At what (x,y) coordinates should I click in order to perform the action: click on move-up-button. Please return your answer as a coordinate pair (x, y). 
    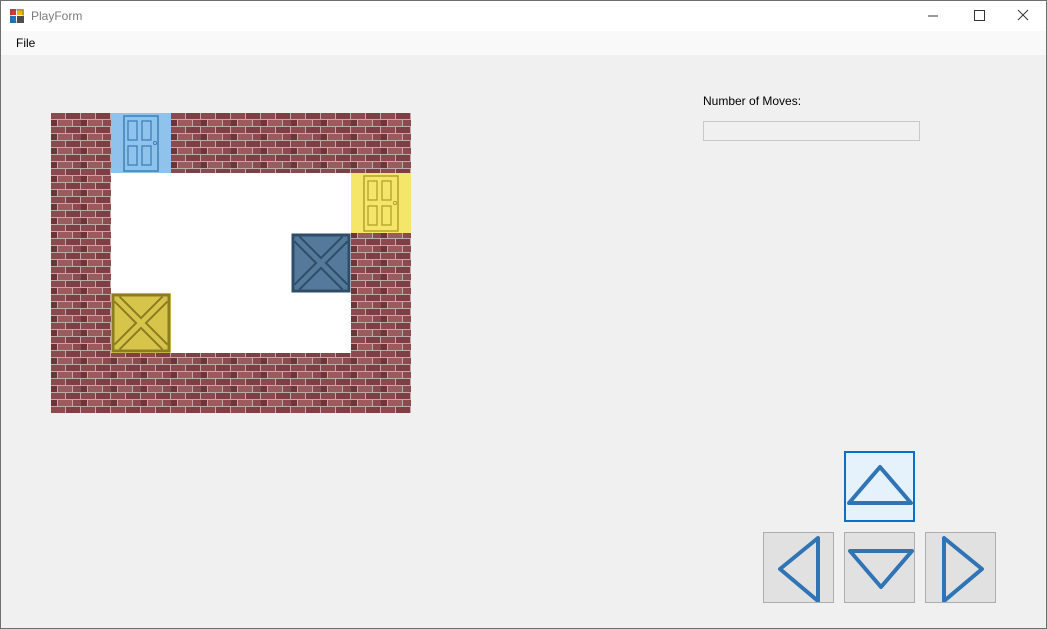
    Looking at the image, I should click on (879, 486).